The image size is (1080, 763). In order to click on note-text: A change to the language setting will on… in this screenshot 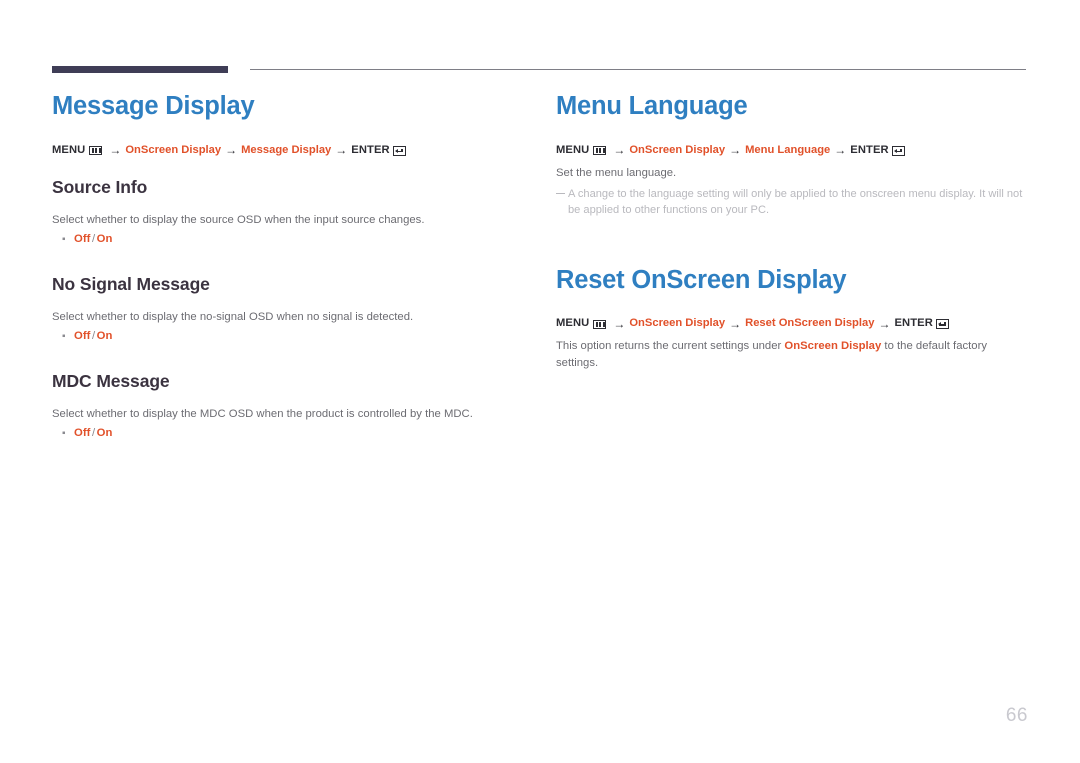, I will do `click(795, 202)`.